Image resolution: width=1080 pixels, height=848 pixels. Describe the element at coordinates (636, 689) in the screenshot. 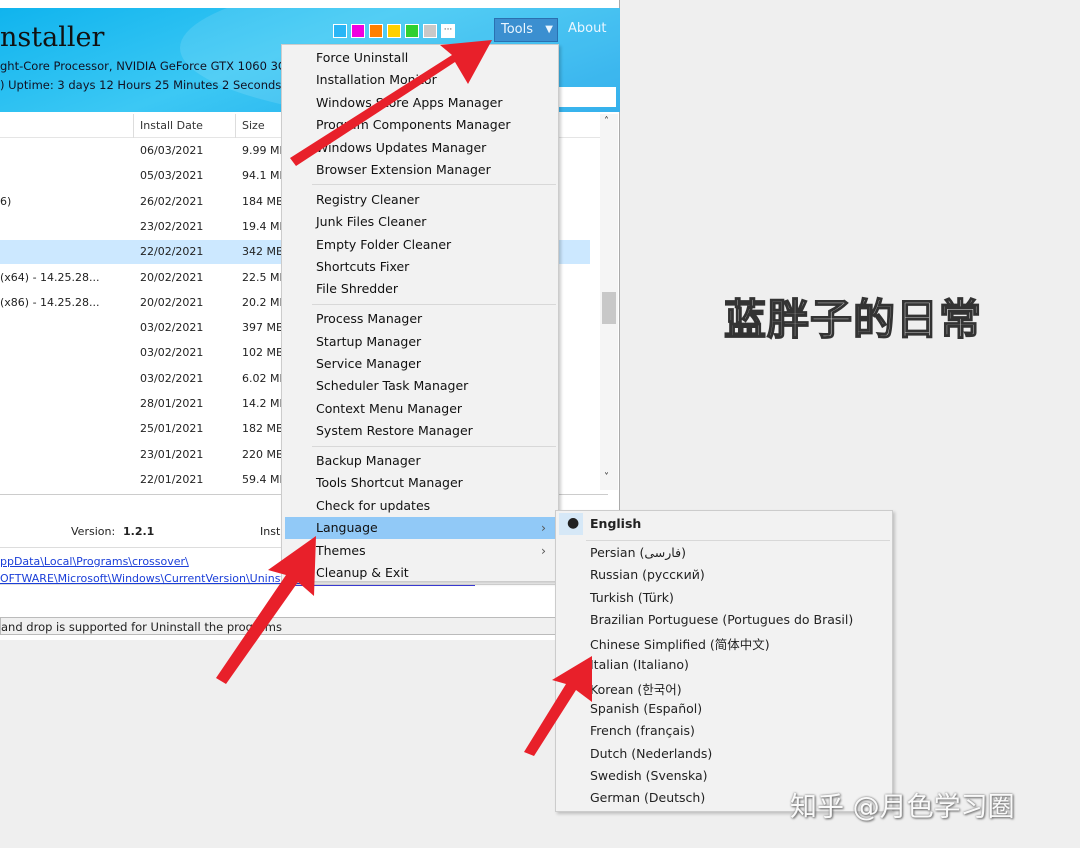

I see `language-label: Korean (한국어)` at that location.